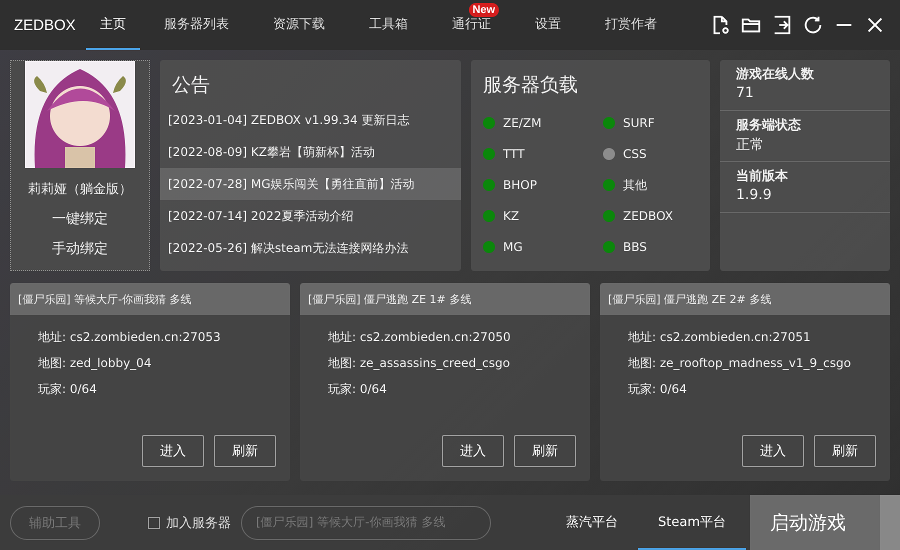  What do you see at coordinates (150, 299) in the screenshot?
I see `server-title: [僵尸乐园] 等候大厅-你画我猜 多线` at bounding box center [150, 299].